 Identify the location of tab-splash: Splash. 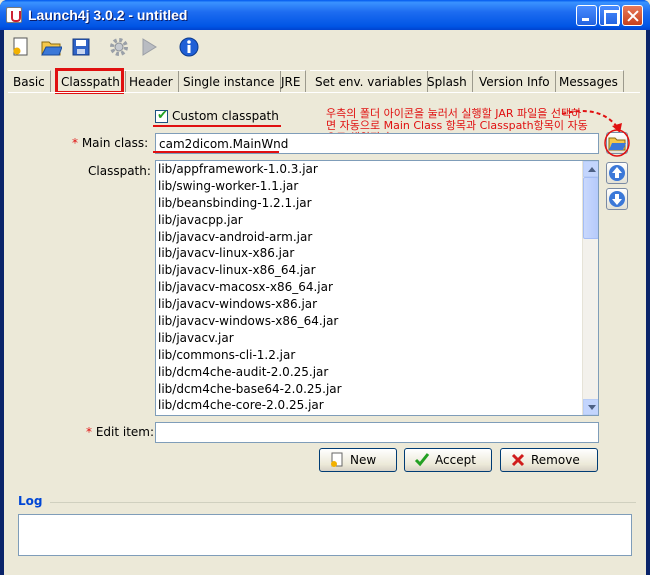
(447, 81).